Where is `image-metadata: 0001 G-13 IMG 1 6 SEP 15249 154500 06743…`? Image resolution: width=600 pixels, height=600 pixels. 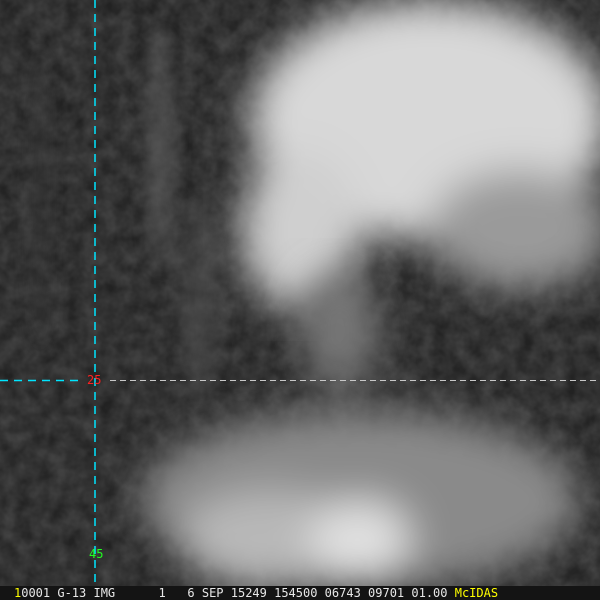
image-metadata: 0001 G-13 IMG 1 6 SEP 15249 154500 06743… is located at coordinates (234, 593).